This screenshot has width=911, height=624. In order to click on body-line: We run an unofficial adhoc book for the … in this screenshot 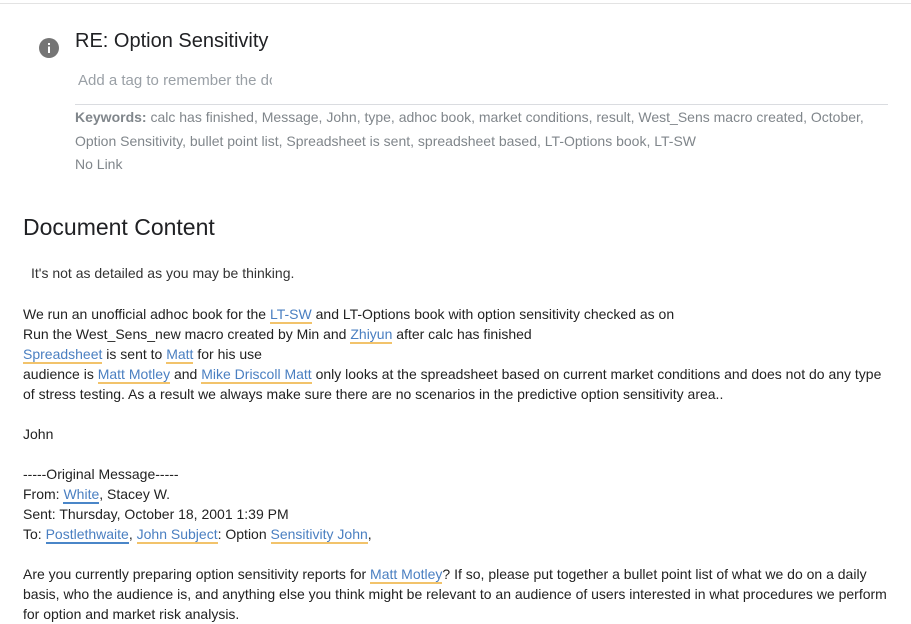, I will do `click(349, 315)`.